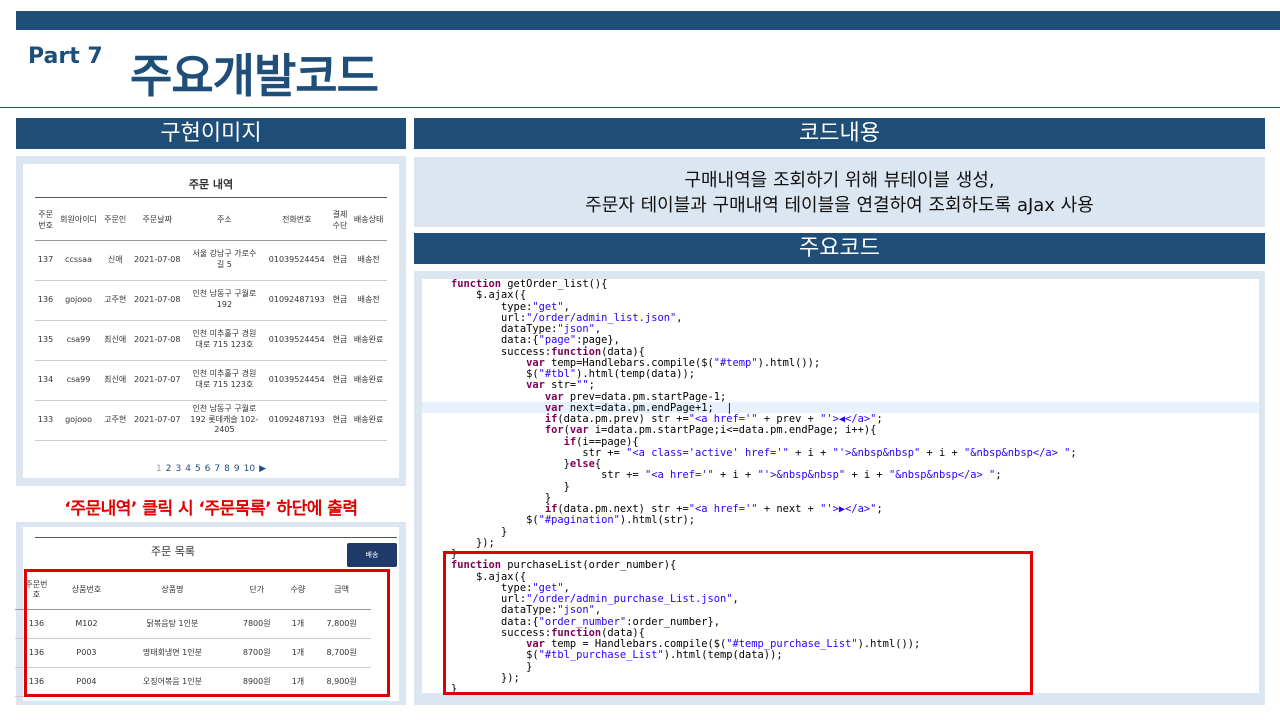 Image resolution: width=1280 pixels, height=720 pixels. I want to click on page-link: 6, so click(208, 469).